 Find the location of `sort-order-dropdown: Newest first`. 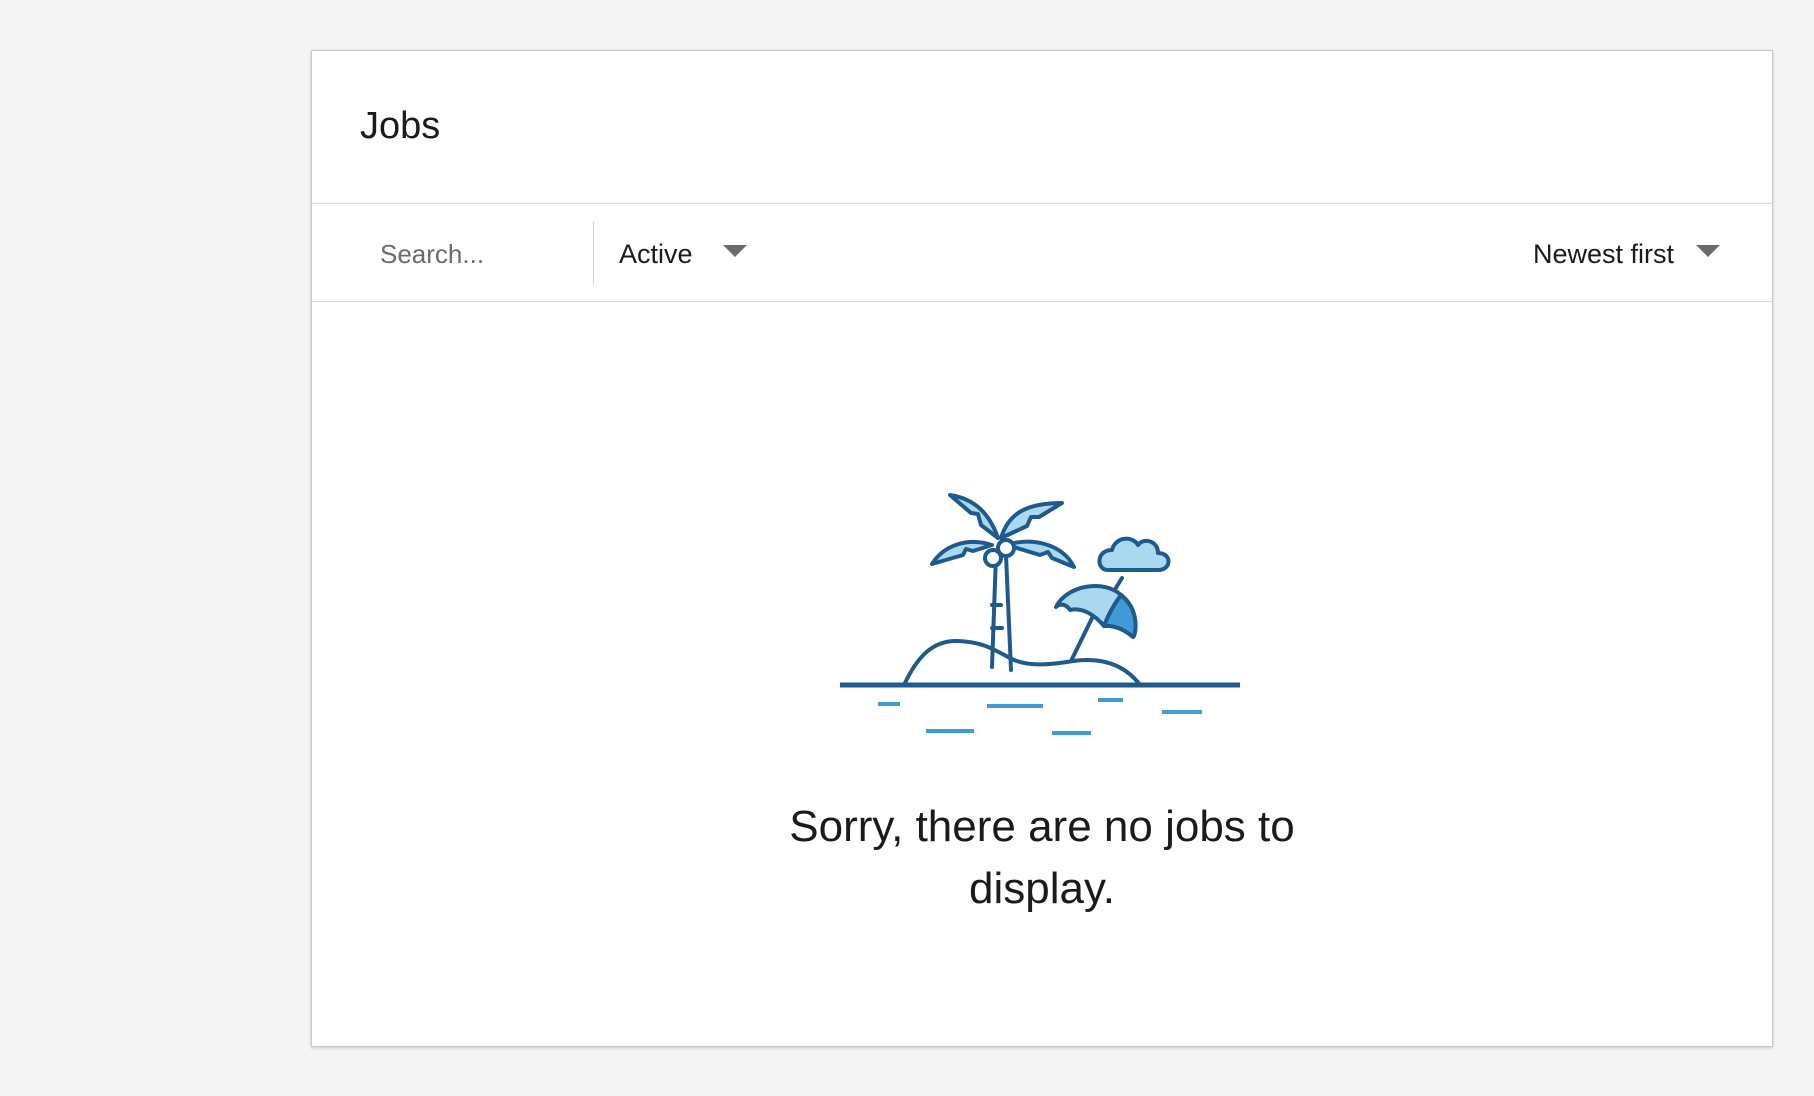

sort-order-dropdown: Newest first is located at coordinates (1626, 254).